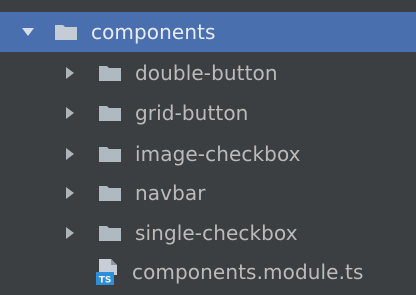  What do you see at coordinates (218, 154) in the screenshot?
I see `tree-row-label: image-checkbox` at bounding box center [218, 154].